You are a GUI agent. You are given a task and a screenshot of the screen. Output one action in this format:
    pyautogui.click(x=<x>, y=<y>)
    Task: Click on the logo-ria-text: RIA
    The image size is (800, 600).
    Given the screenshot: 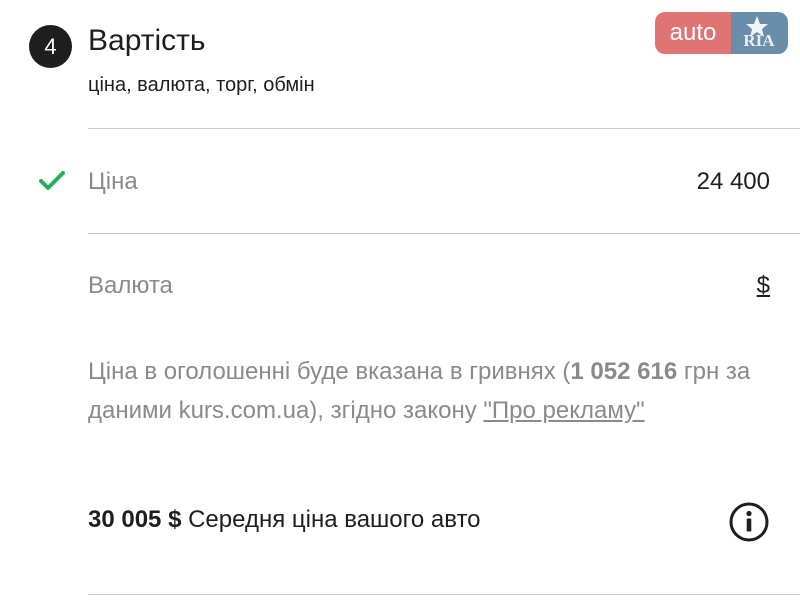 What is the action you would take?
    pyautogui.click(x=759, y=40)
    